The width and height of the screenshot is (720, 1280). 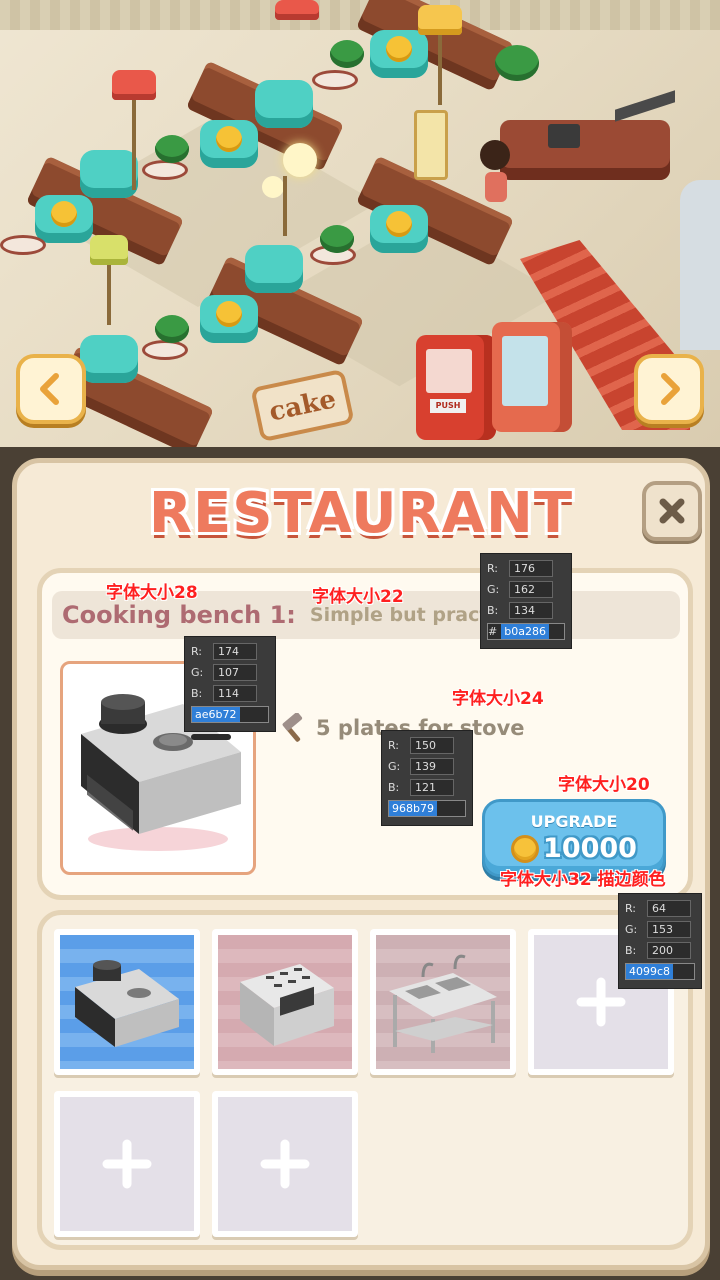 What do you see at coordinates (361, 513) in the screenshot?
I see `panel-title: RESTAURANT` at bounding box center [361, 513].